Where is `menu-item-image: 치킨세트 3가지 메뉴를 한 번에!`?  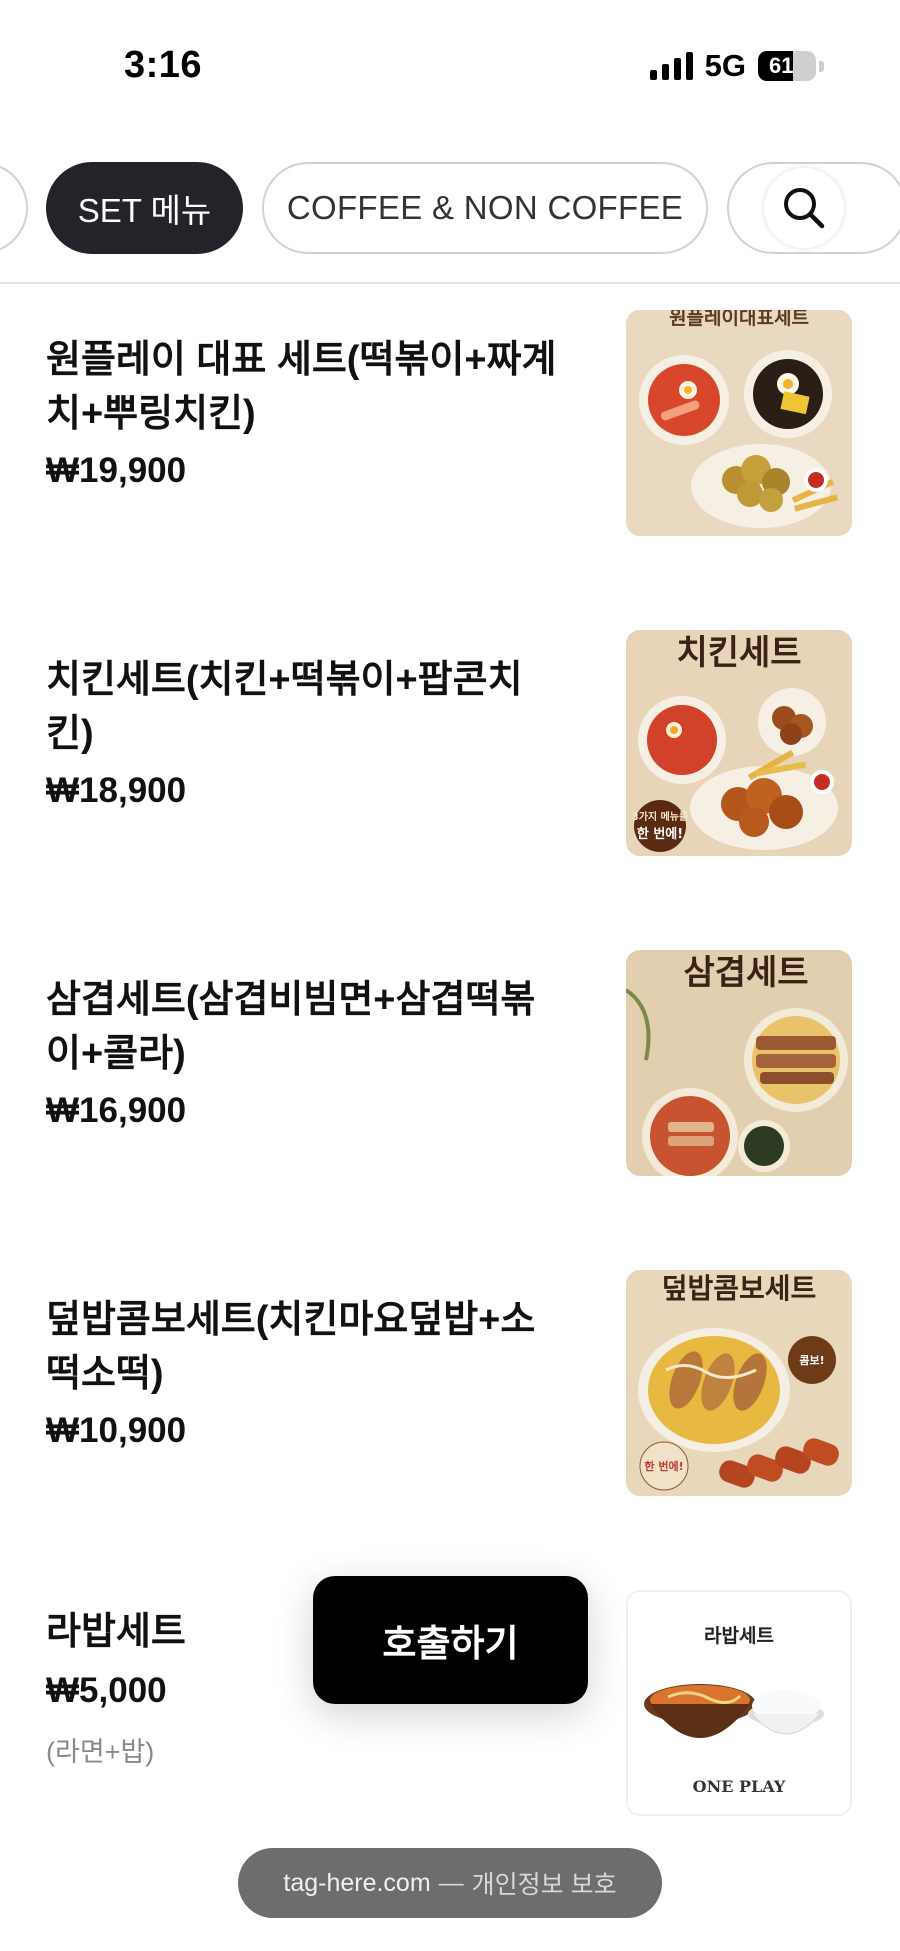
menu-item-image: 치킨세트 3가지 메뉴를 한 번에! is located at coordinates (739, 743).